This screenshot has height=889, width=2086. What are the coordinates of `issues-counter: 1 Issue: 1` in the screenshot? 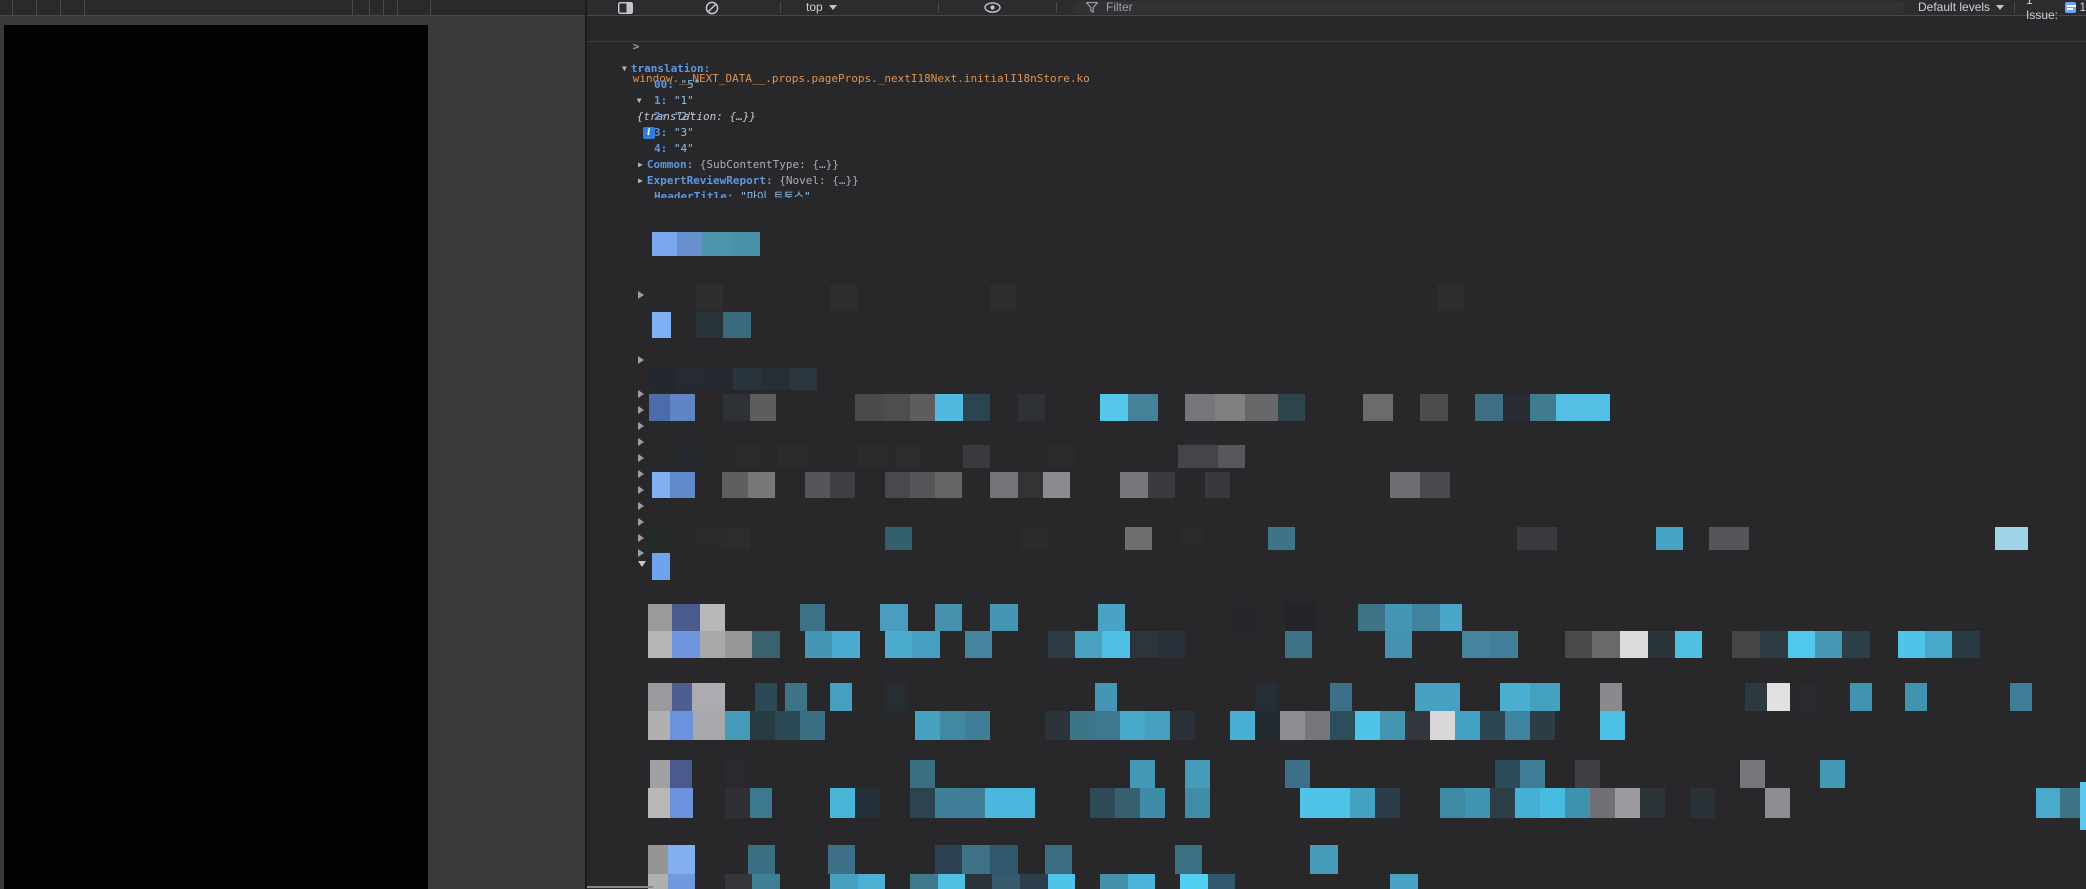 It's located at (2056, 11).